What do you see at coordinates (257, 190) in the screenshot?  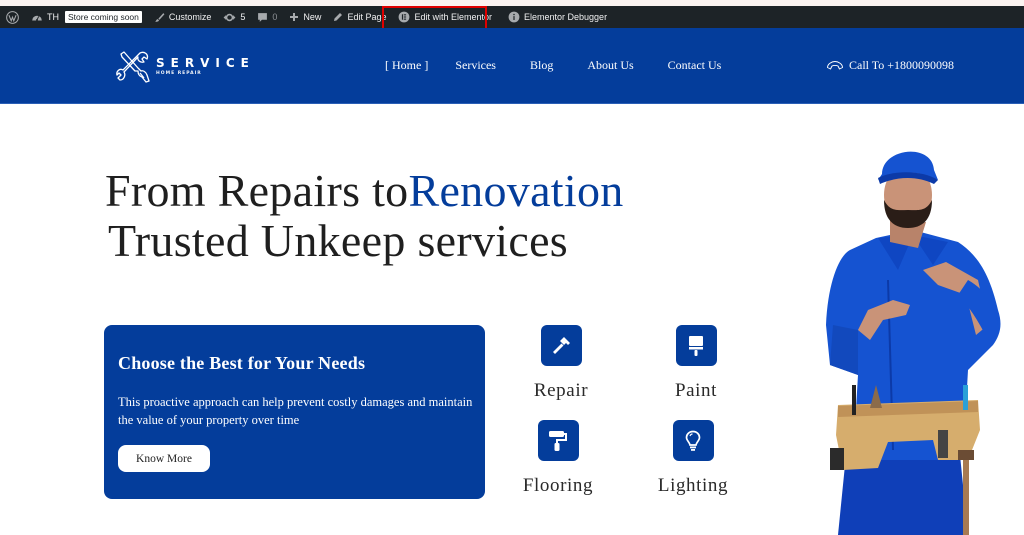 I see `hero-title-part1: From Repairs to` at bounding box center [257, 190].